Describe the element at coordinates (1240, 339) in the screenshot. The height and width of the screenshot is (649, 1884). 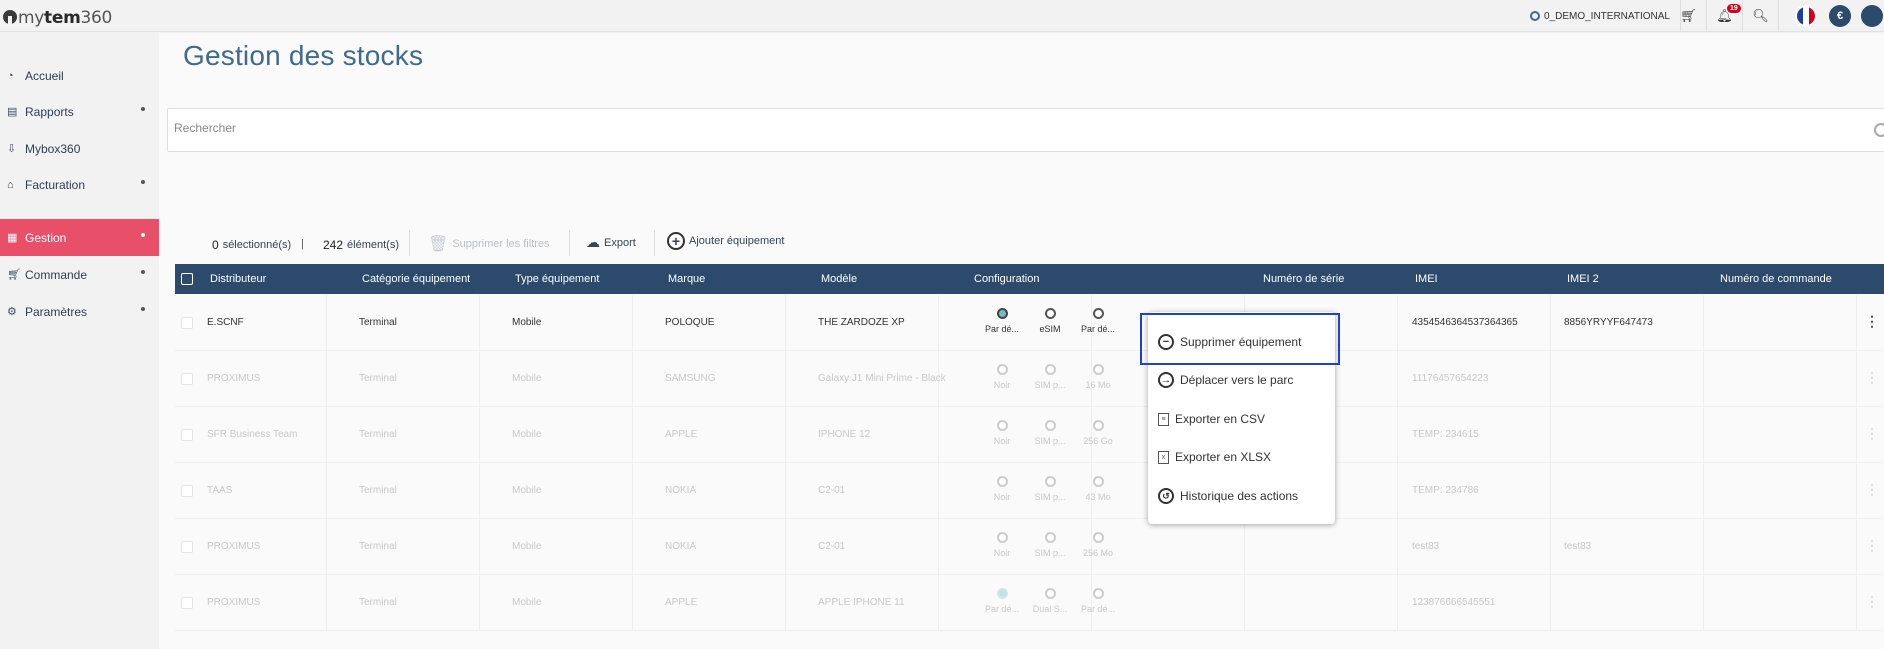
I see `highlight-box` at that location.